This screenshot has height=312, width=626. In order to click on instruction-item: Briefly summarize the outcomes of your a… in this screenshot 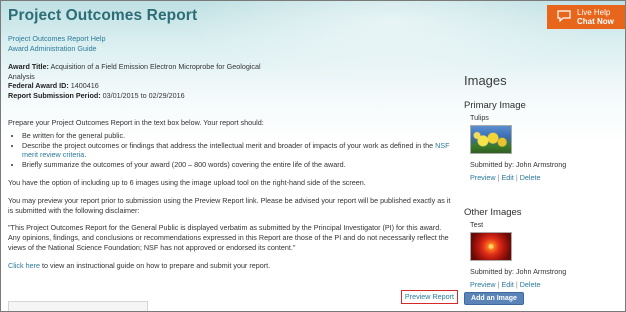, I will do `click(237, 165)`.